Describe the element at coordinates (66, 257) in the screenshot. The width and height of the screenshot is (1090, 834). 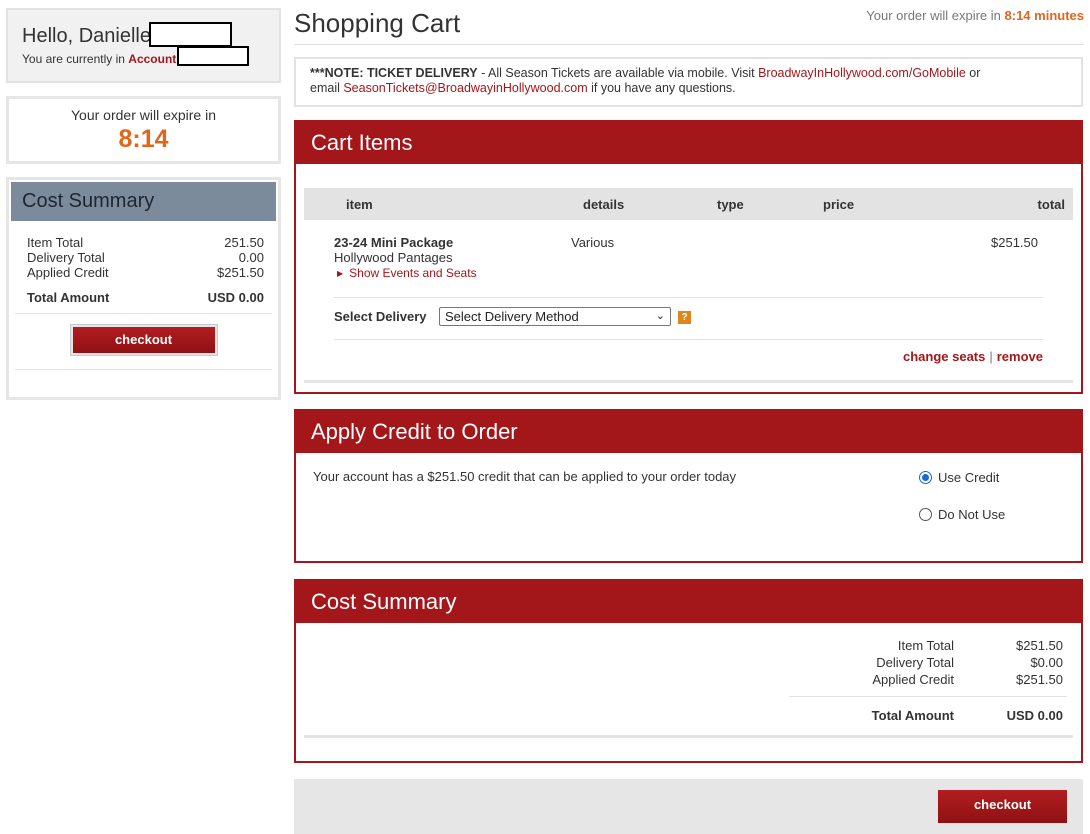
I see `row-label: Delivery Total` at that location.